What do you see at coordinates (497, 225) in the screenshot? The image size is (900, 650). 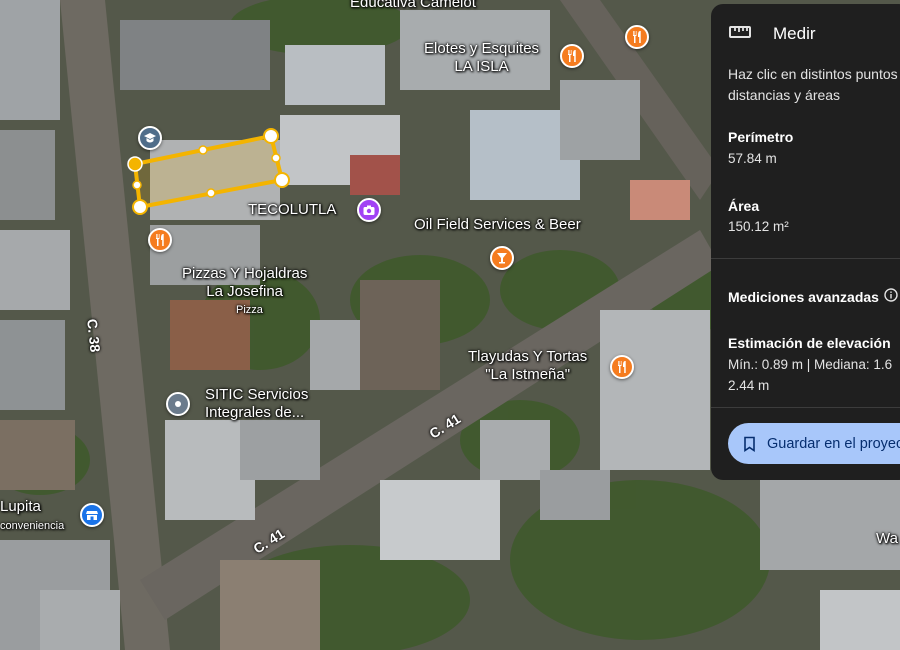 I see `place-label-oil-field: Oil Field Services & Beer` at bounding box center [497, 225].